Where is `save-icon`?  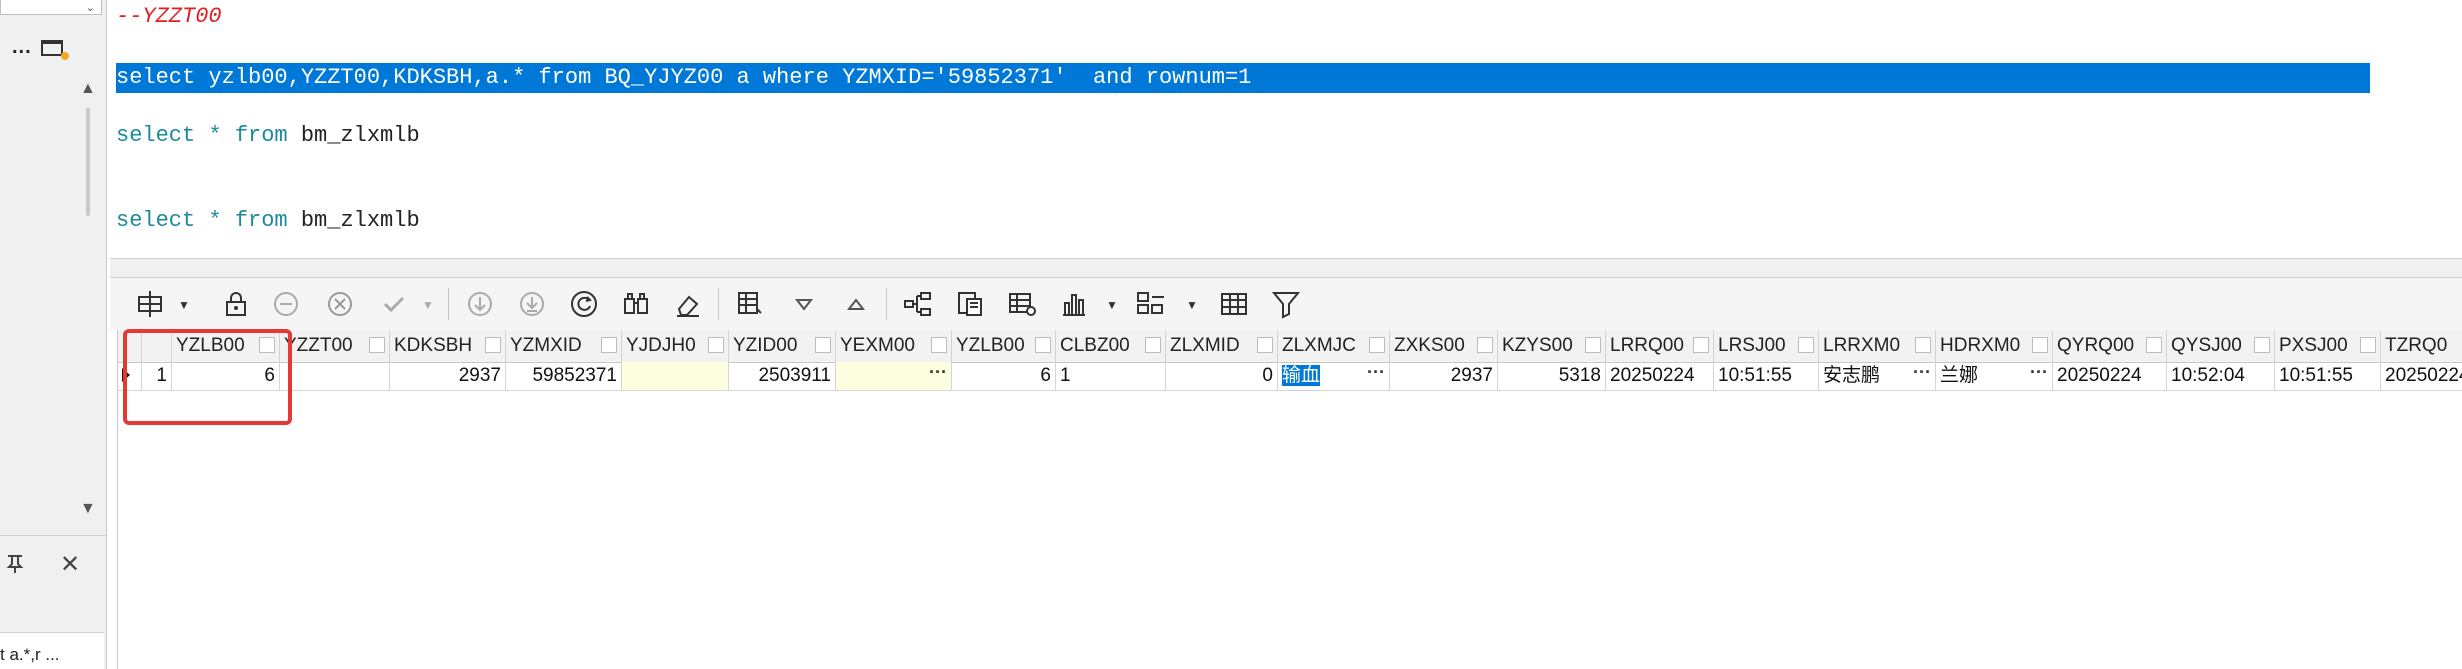 save-icon is located at coordinates (970, 304).